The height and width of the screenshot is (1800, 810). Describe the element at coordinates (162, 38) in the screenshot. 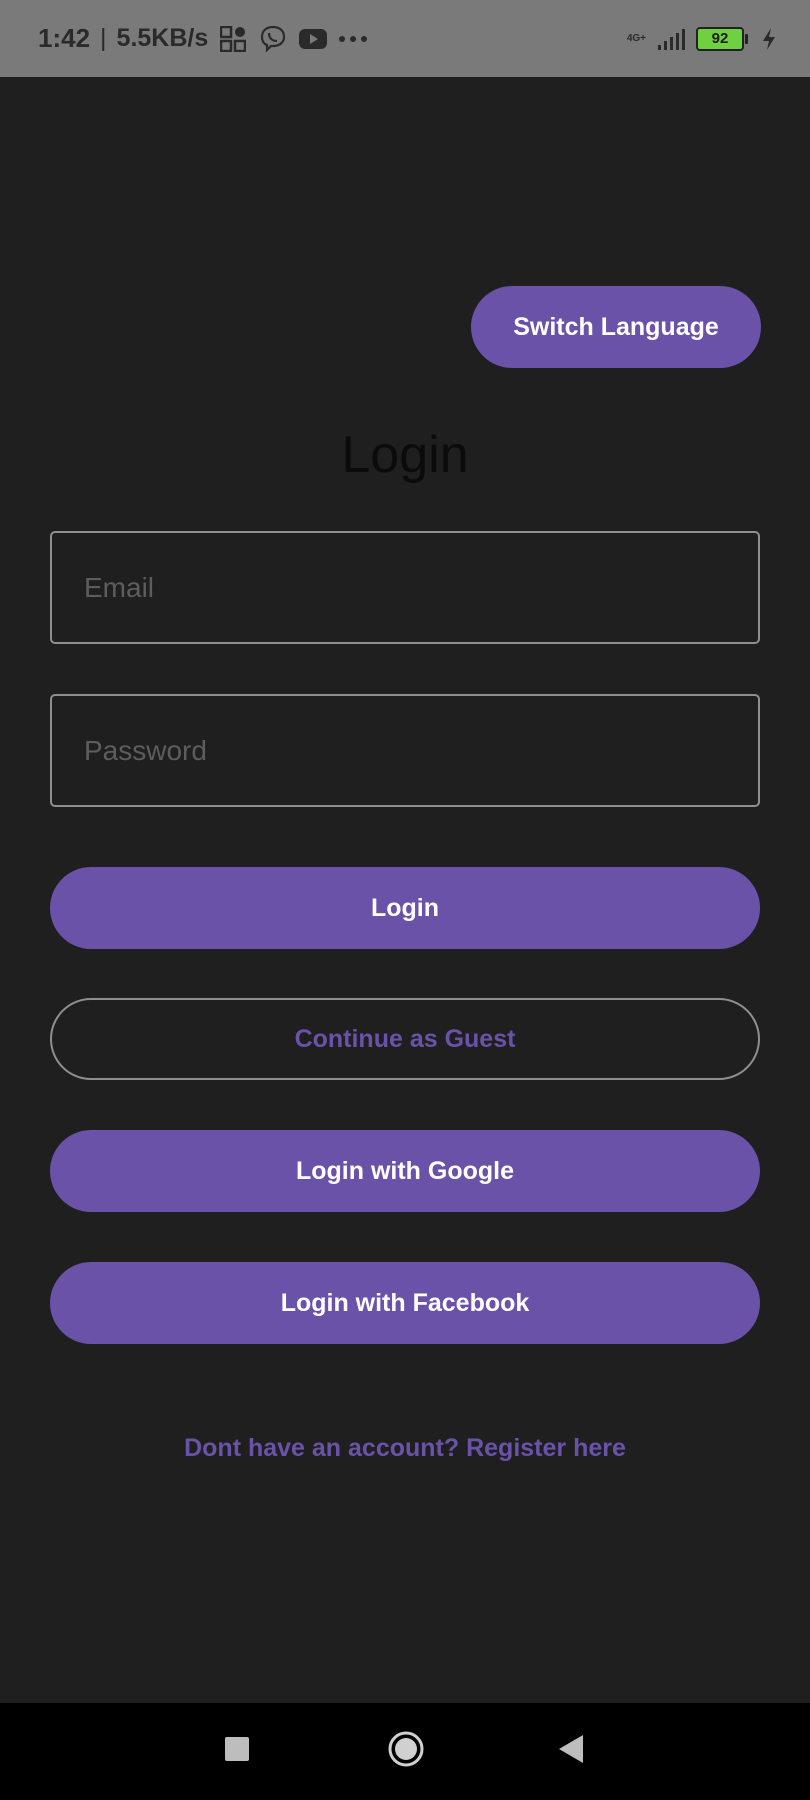

I see `status-net-speed: 5.5KB/s` at that location.